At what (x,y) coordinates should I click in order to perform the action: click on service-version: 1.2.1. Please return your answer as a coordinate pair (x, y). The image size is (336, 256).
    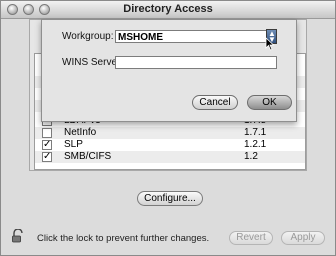
    Looking at the image, I should click on (255, 144).